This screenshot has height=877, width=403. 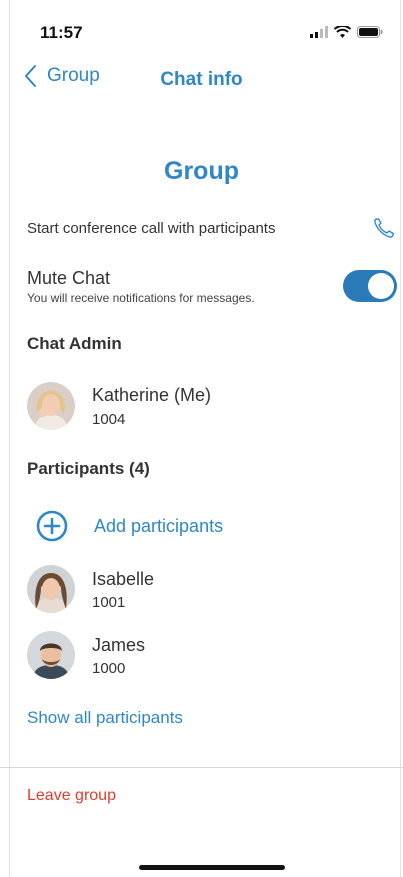 What do you see at coordinates (151, 228) in the screenshot?
I see `conference-call-label: Start conference call with participants` at bounding box center [151, 228].